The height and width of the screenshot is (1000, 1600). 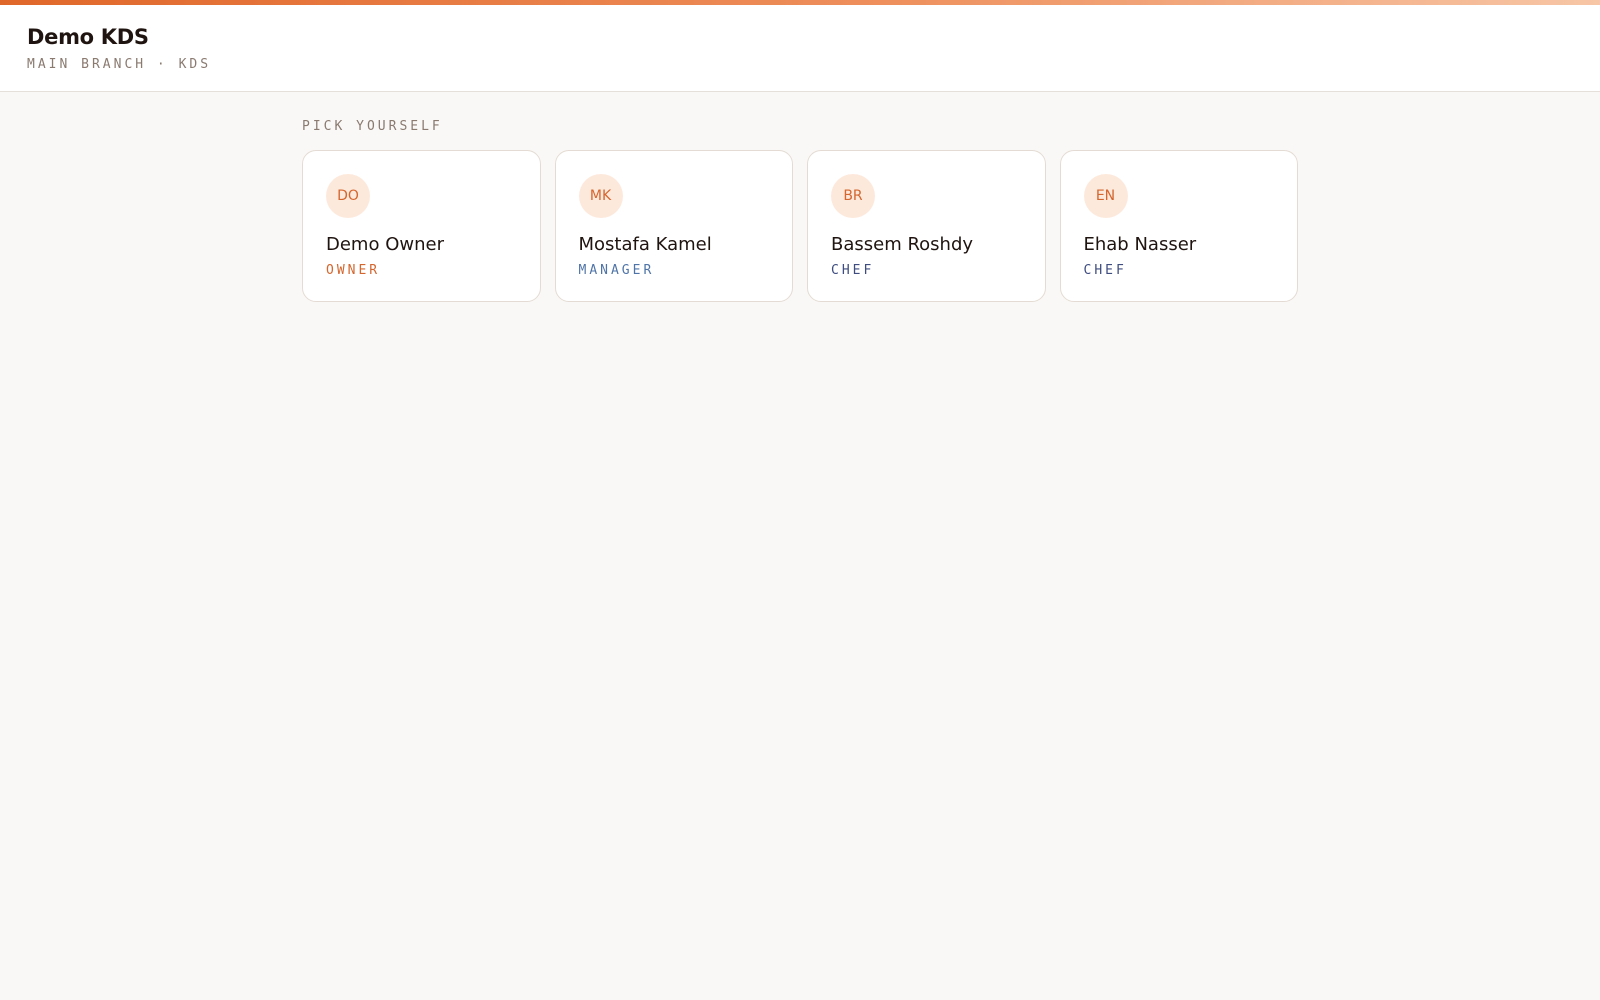 I want to click on person-card: MK Mostafa Kamel MANAGER, so click(x=673, y=226).